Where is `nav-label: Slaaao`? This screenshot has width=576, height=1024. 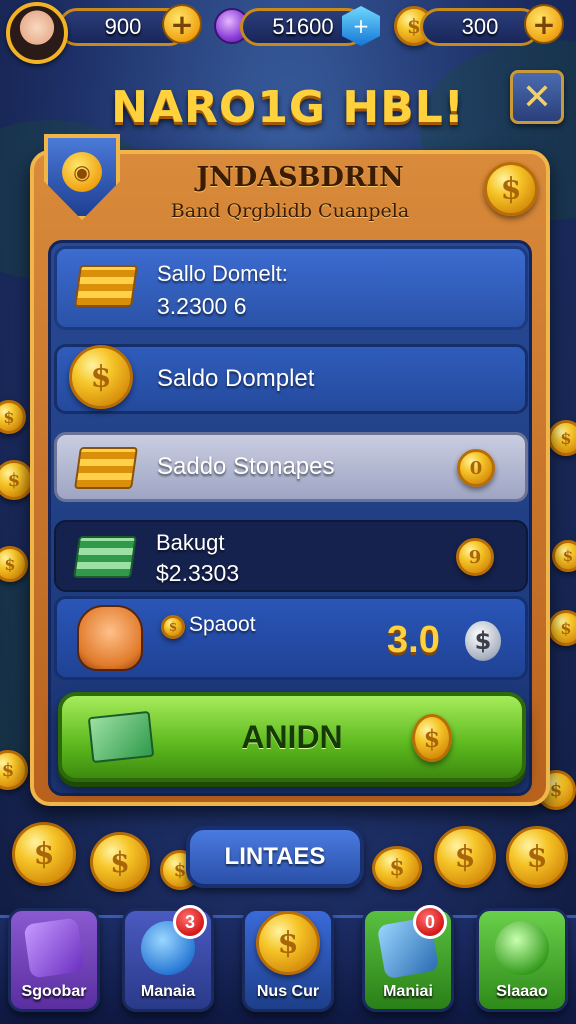 nav-label: Slaaao is located at coordinates (522, 991).